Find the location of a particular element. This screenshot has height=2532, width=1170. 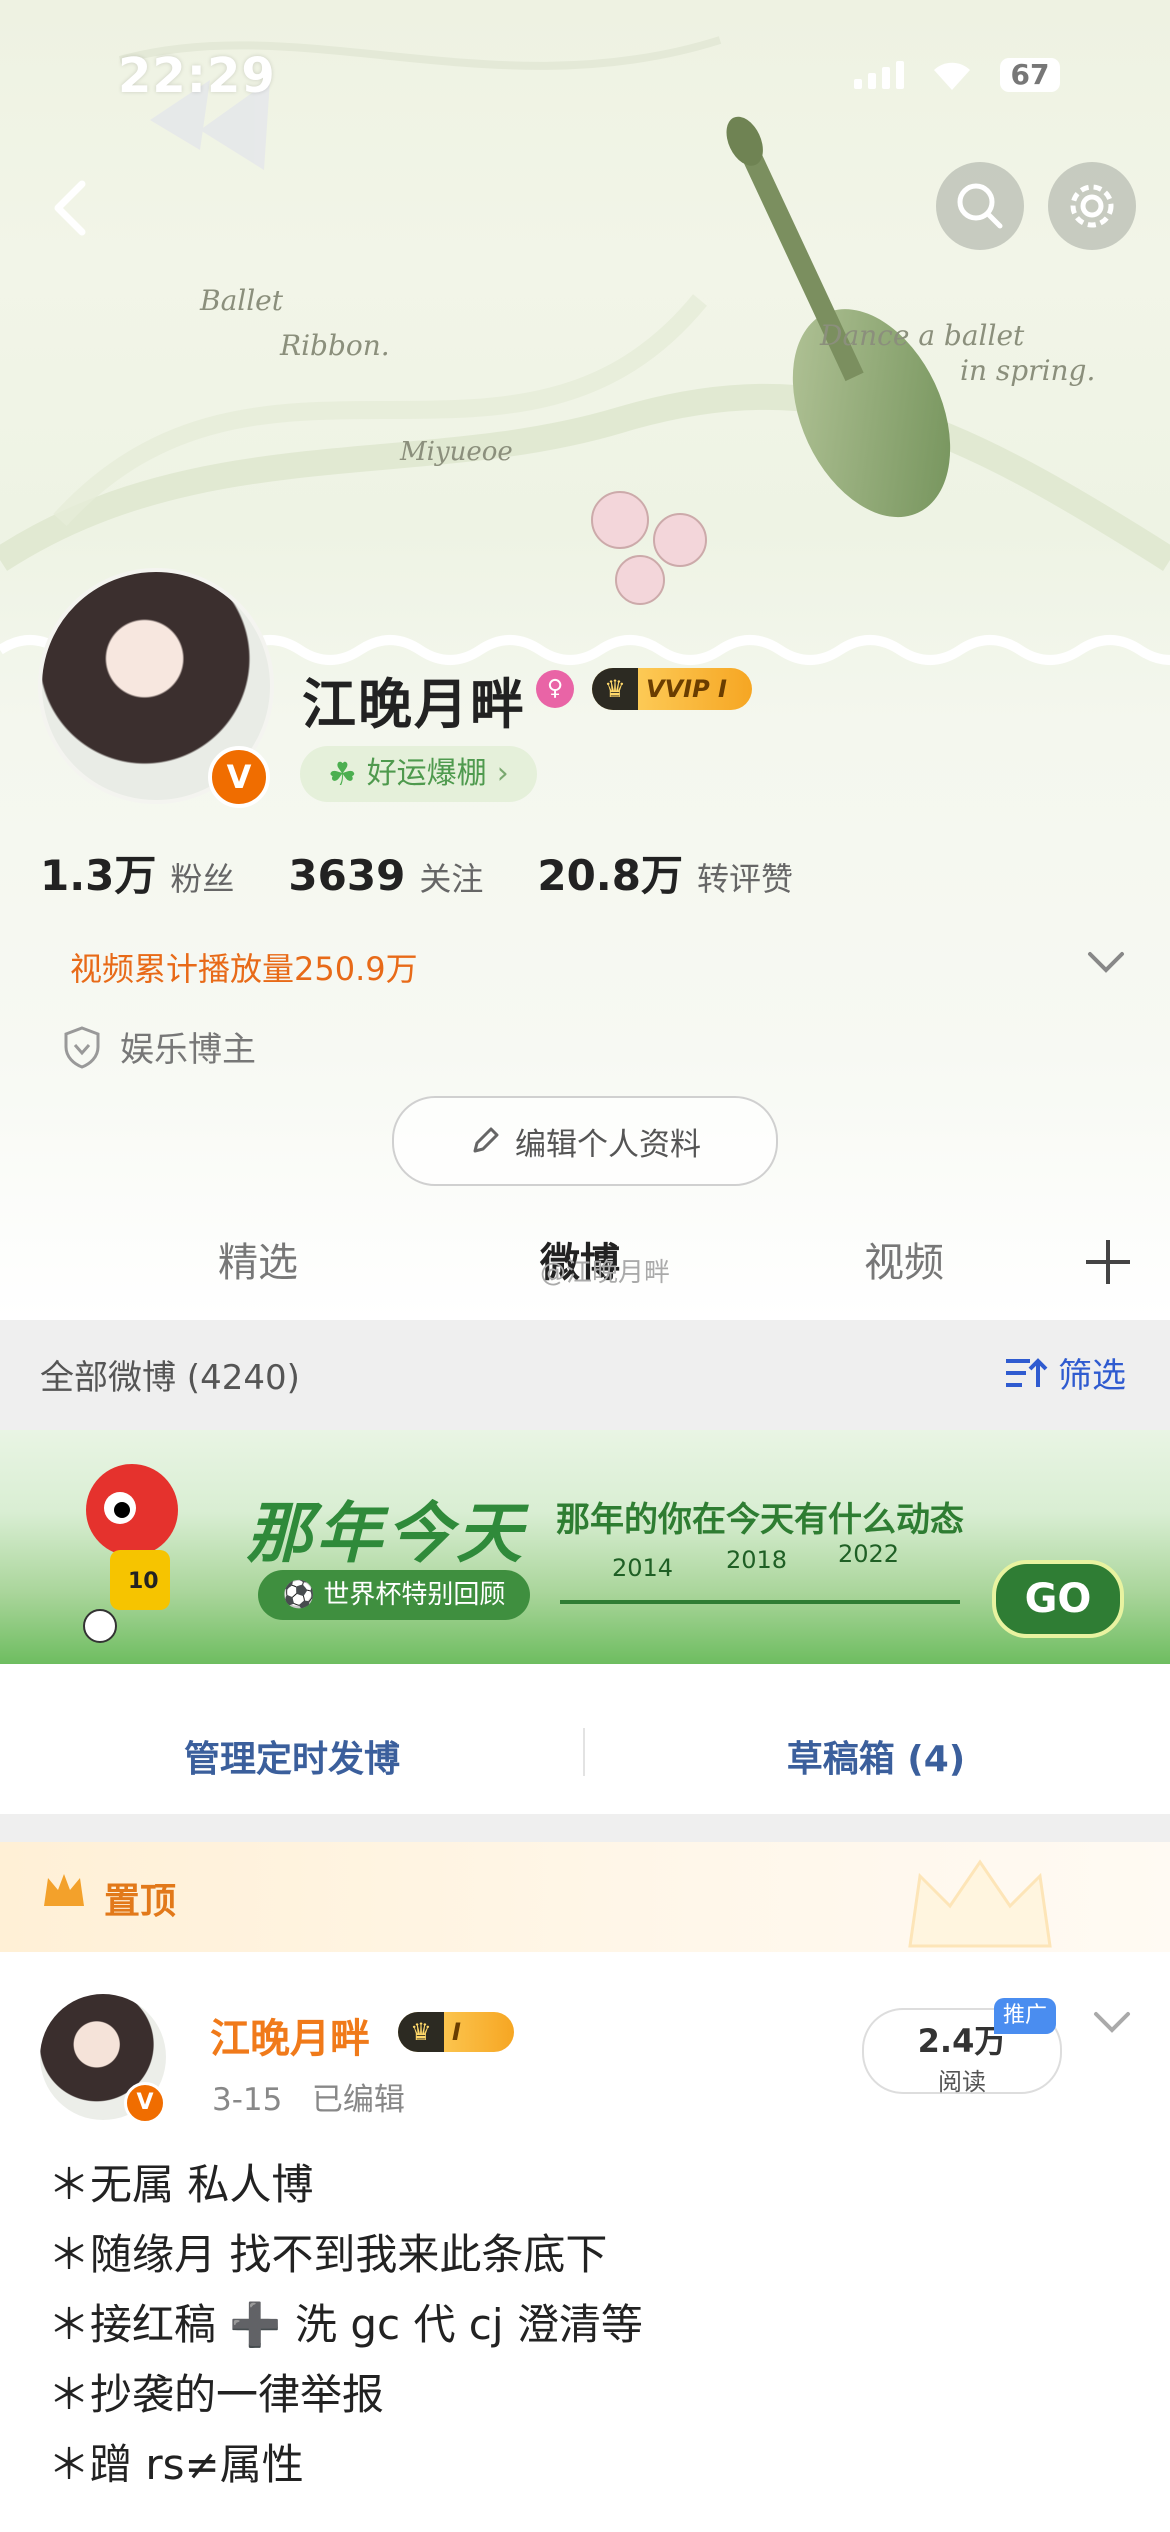

post-actions-row: 管理定时发博 草稿箱 (4) is located at coordinates (585, 1752).